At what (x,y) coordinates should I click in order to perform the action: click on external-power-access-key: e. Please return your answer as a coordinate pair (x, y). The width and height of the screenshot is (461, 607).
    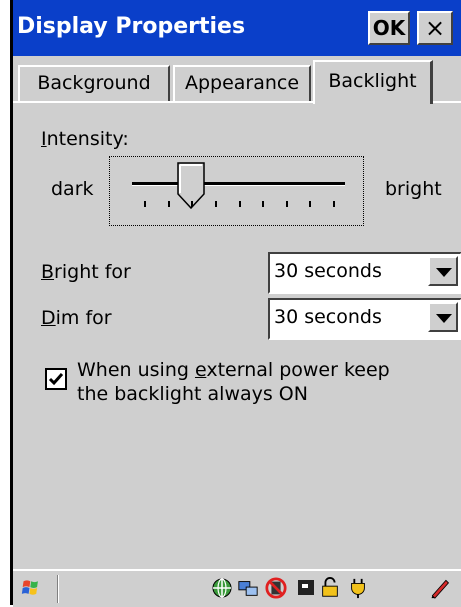
    Looking at the image, I should click on (200, 370).